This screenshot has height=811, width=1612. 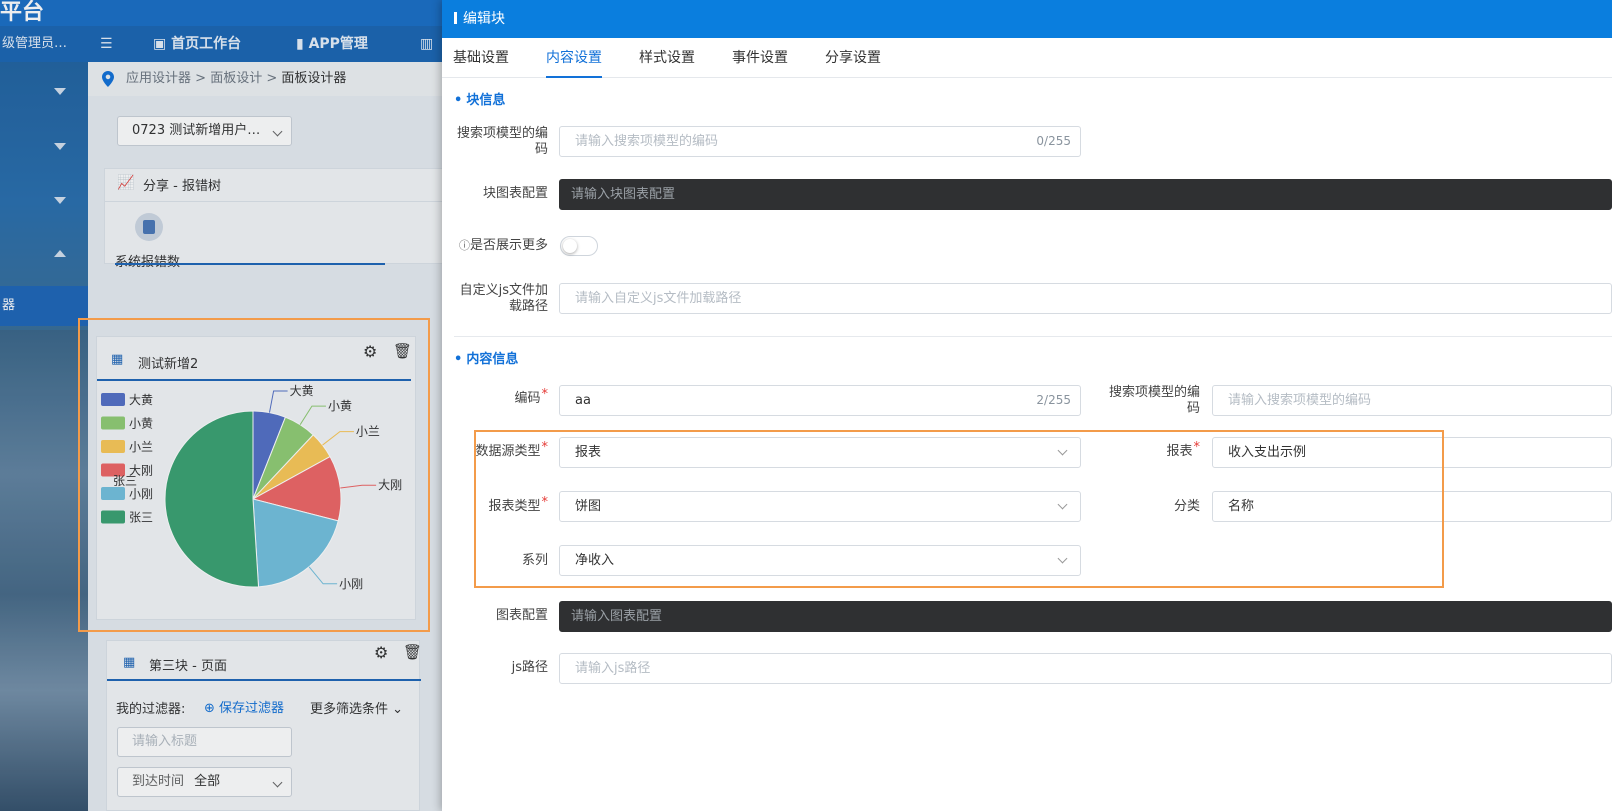 I want to click on field-label: 块图表配置, so click(x=515, y=193).